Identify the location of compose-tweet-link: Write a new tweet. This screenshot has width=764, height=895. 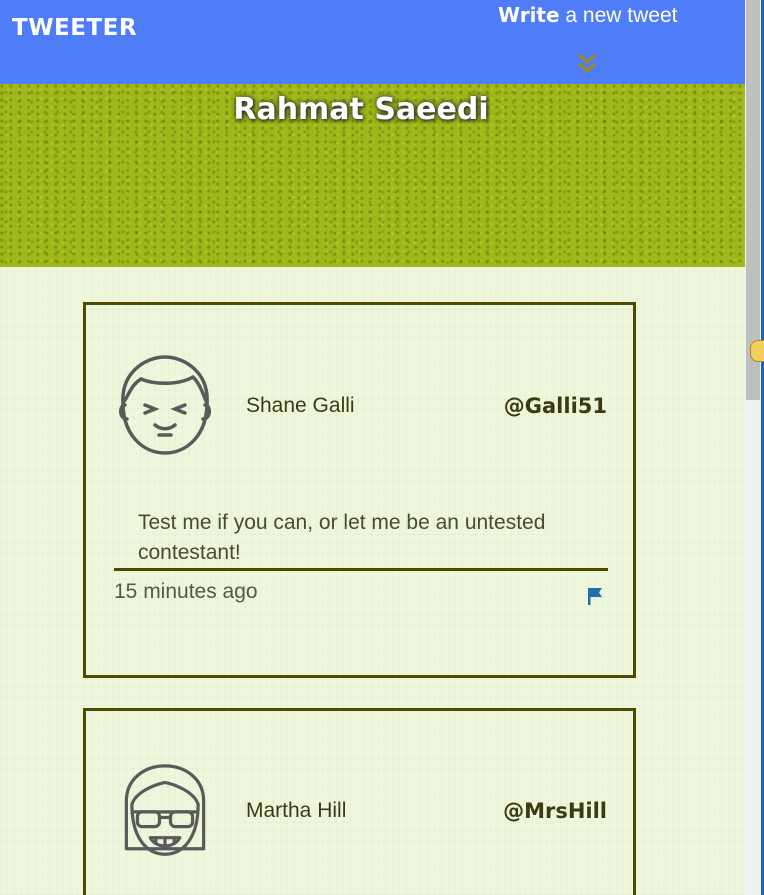
(587, 15).